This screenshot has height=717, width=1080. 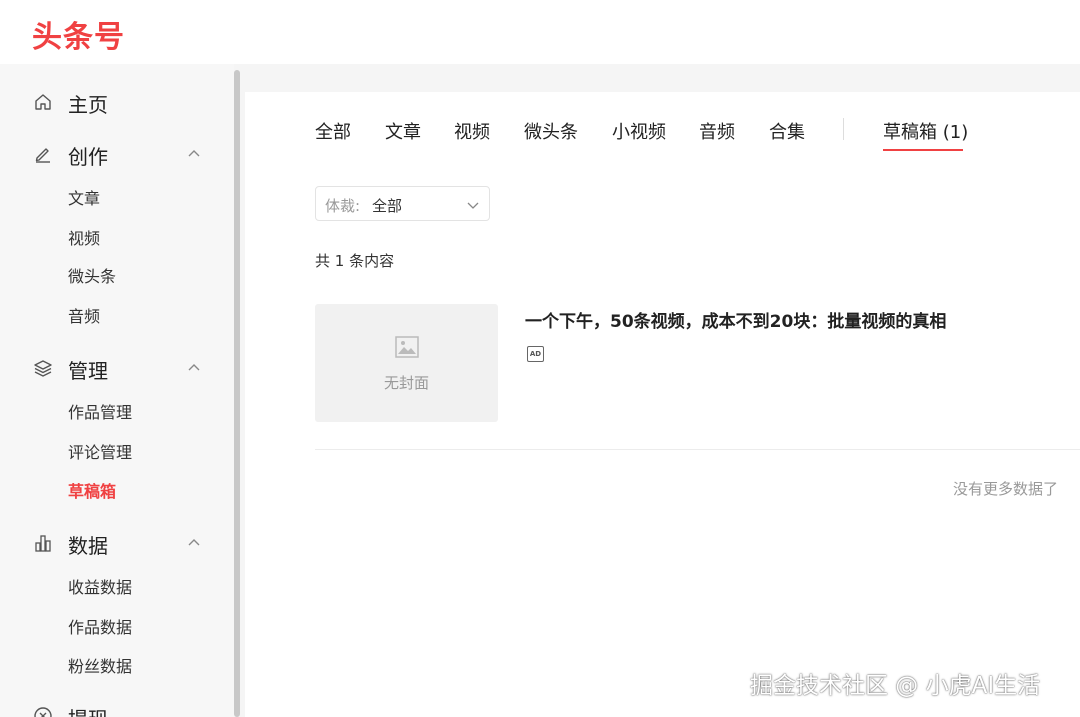 What do you see at coordinates (117, 543) in the screenshot?
I see `sidebar-group-data: 数据` at bounding box center [117, 543].